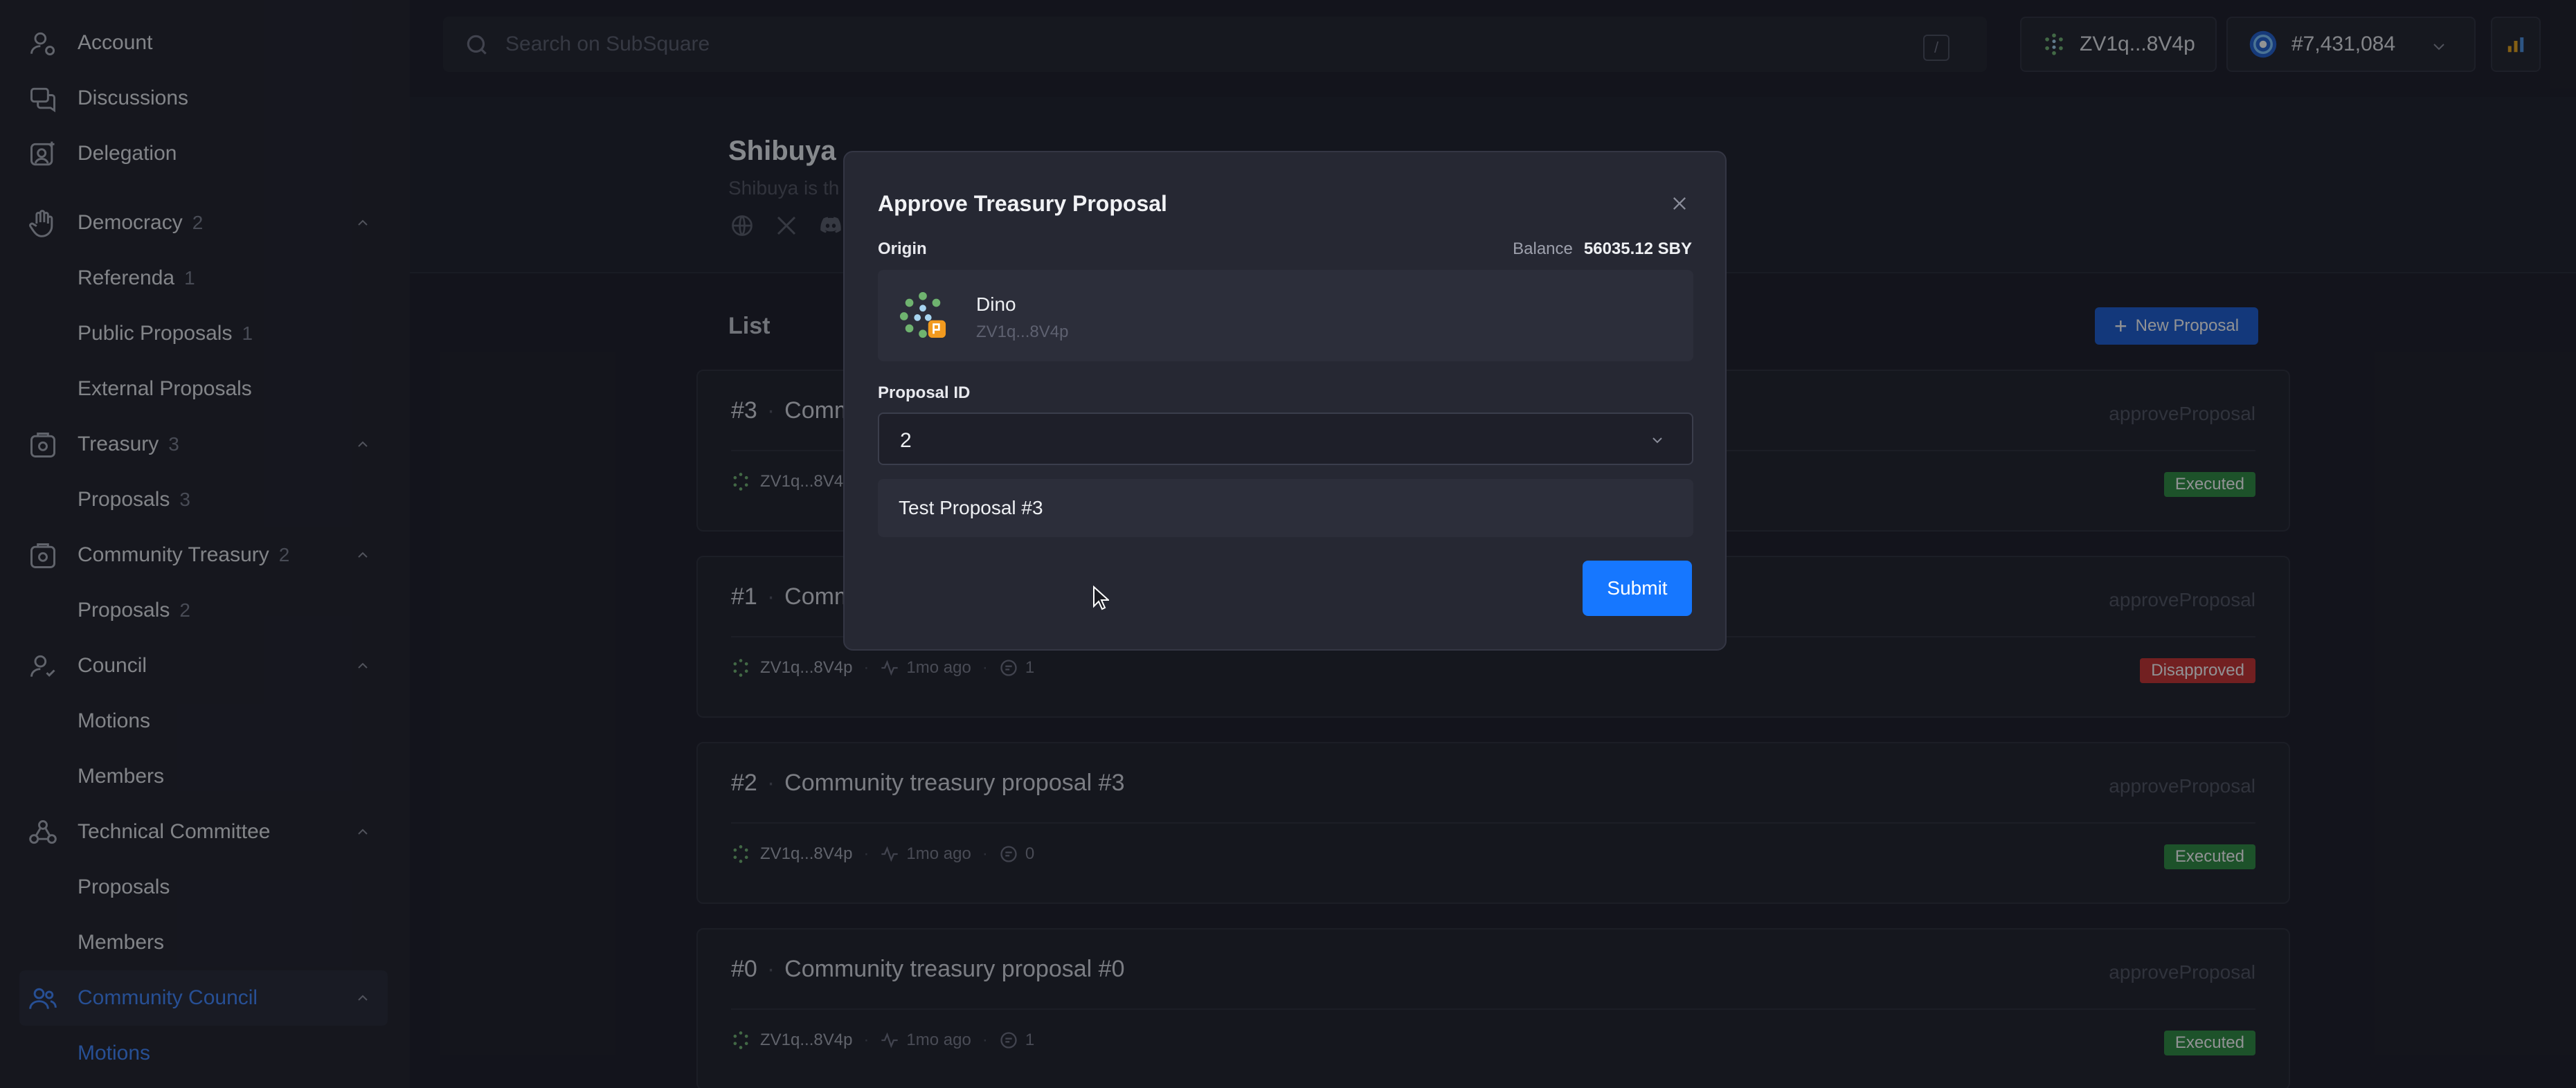  I want to click on close-icon, so click(1680, 203).